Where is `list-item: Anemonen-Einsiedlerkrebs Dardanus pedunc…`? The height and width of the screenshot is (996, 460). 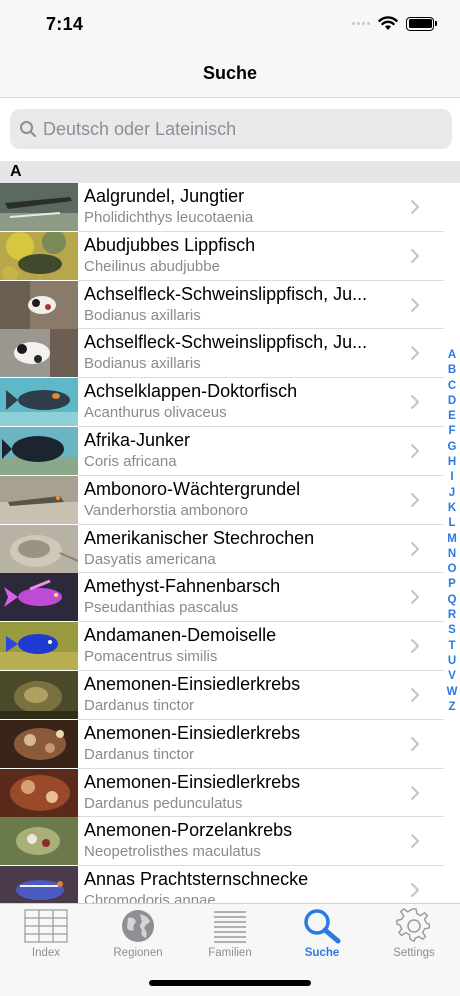
list-item: Anemonen-Einsiedlerkrebs Dardanus pedunc… is located at coordinates (230, 793).